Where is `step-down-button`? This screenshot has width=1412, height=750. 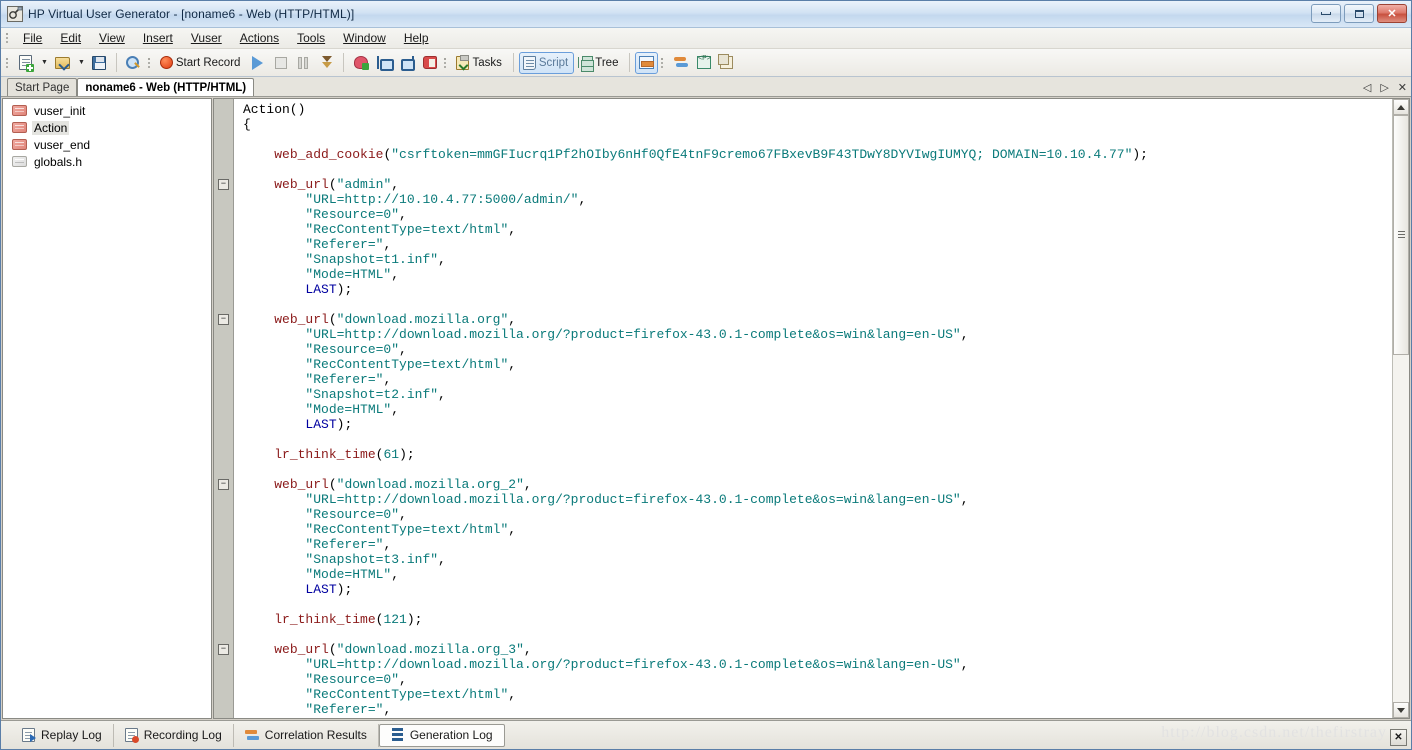
step-down-button is located at coordinates (326, 63).